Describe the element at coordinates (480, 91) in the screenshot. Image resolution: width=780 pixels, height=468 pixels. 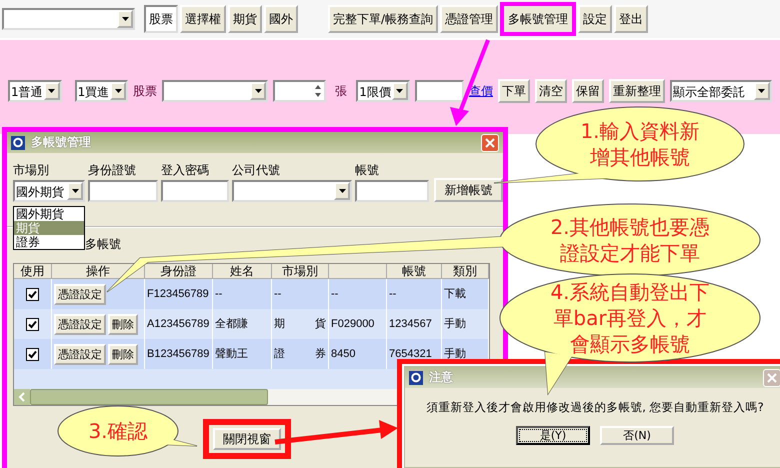
I see `quote-link: 查價` at that location.